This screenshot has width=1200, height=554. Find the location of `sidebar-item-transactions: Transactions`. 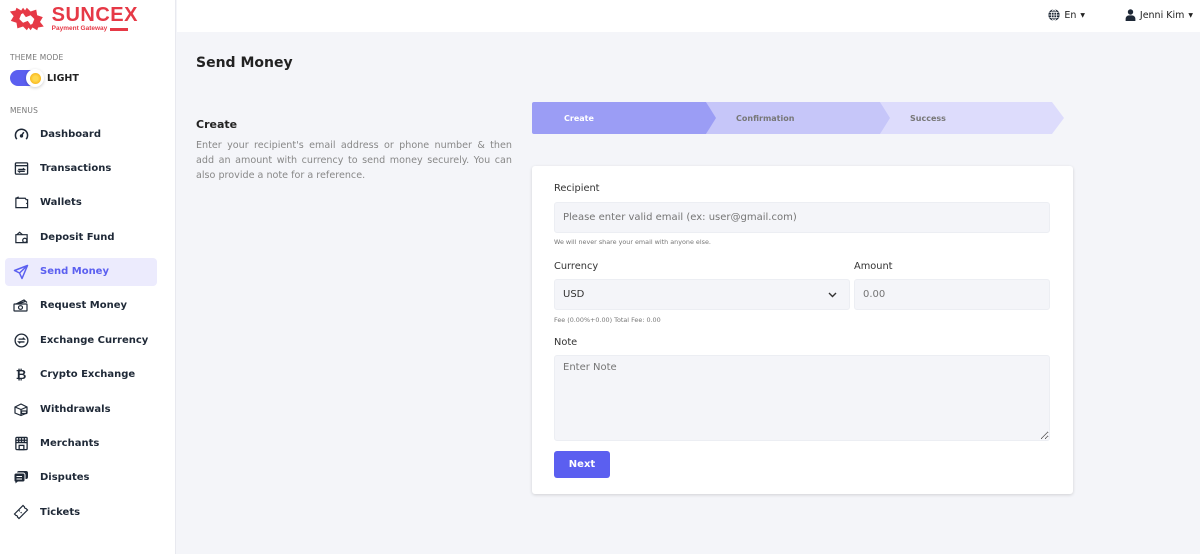

sidebar-item-transactions: Transactions is located at coordinates (81, 168).